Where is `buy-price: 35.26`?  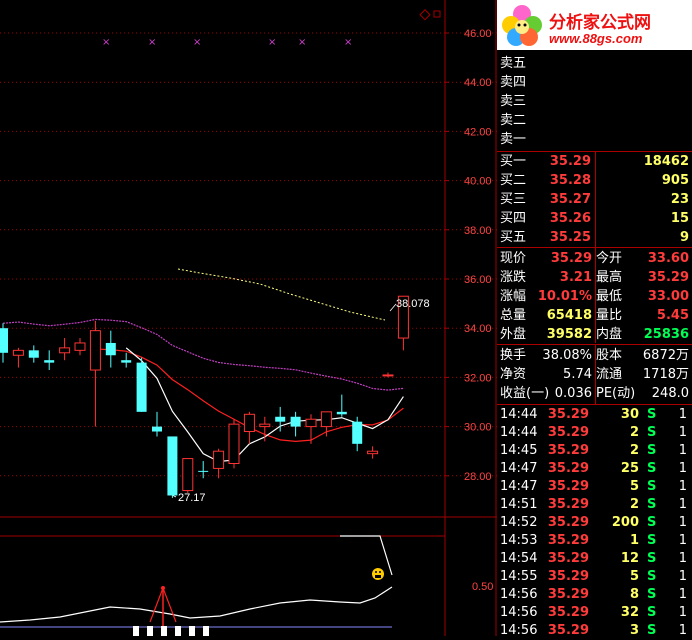 buy-price: 35.26 is located at coordinates (570, 218).